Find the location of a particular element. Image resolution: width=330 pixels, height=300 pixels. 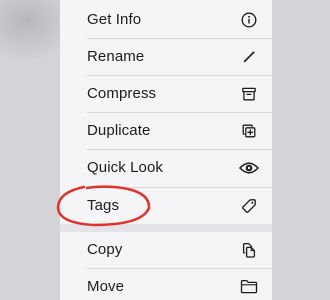

copy-document-icon is located at coordinates (249, 250).